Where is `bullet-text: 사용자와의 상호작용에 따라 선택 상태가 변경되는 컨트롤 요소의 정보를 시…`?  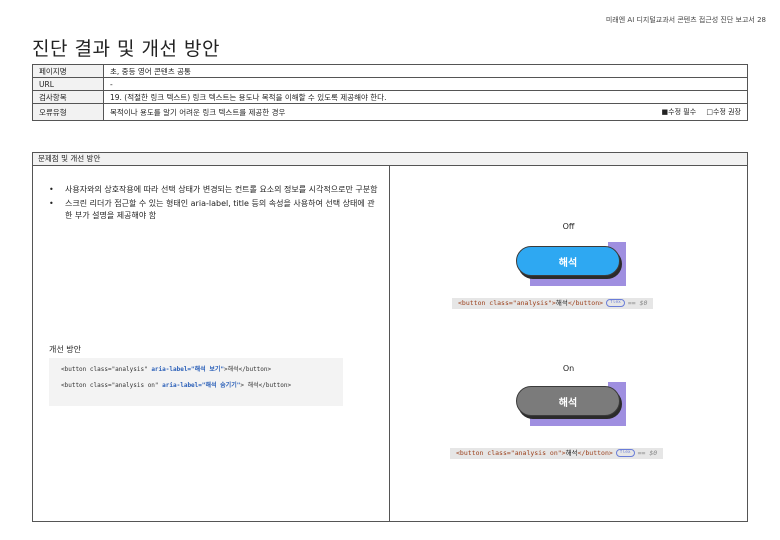
bullet-text: 사용자와의 상호작용에 따라 선택 상태가 변경되는 컨트롤 요소의 정보를 시… is located at coordinates (221, 189).